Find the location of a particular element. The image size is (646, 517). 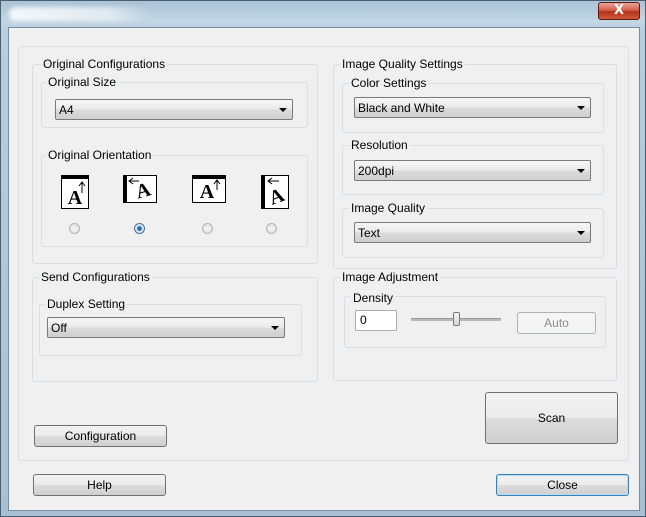

original-orientation-group: Original Orientation A A A A is located at coordinates (174, 197).